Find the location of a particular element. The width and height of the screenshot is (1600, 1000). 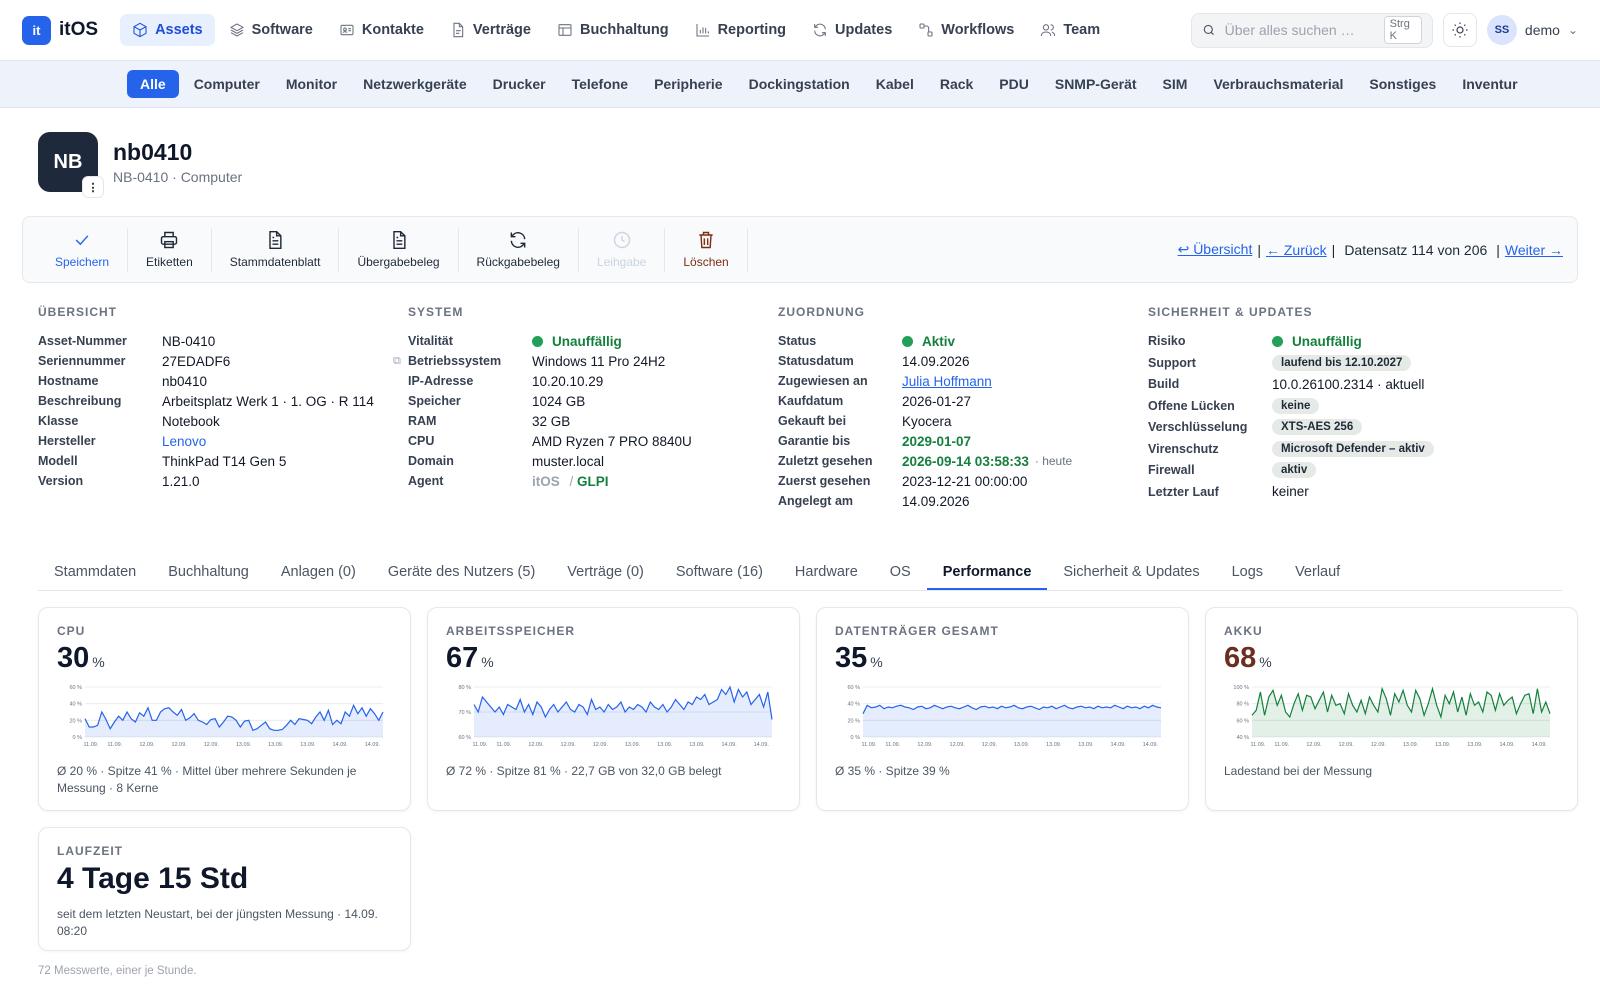

nav-item-verträge: Verträge is located at coordinates (490, 30).